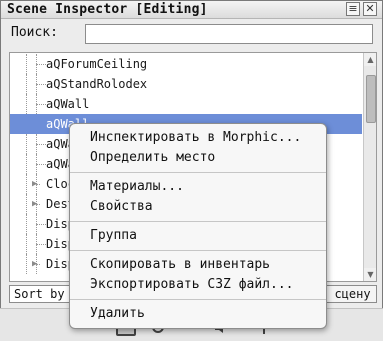 The width and height of the screenshot is (383, 341). What do you see at coordinates (117, 313) in the screenshot?
I see `menu-item: Удалить` at bounding box center [117, 313].